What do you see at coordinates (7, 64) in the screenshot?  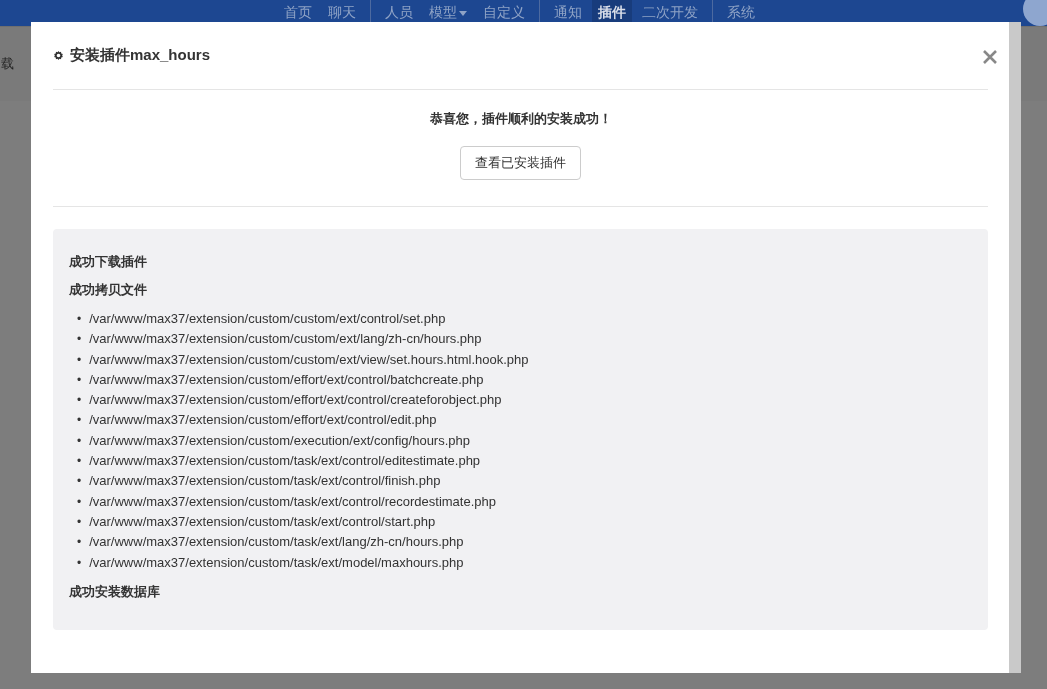 I see `page-text: 载` at bounding box center [7, 64].